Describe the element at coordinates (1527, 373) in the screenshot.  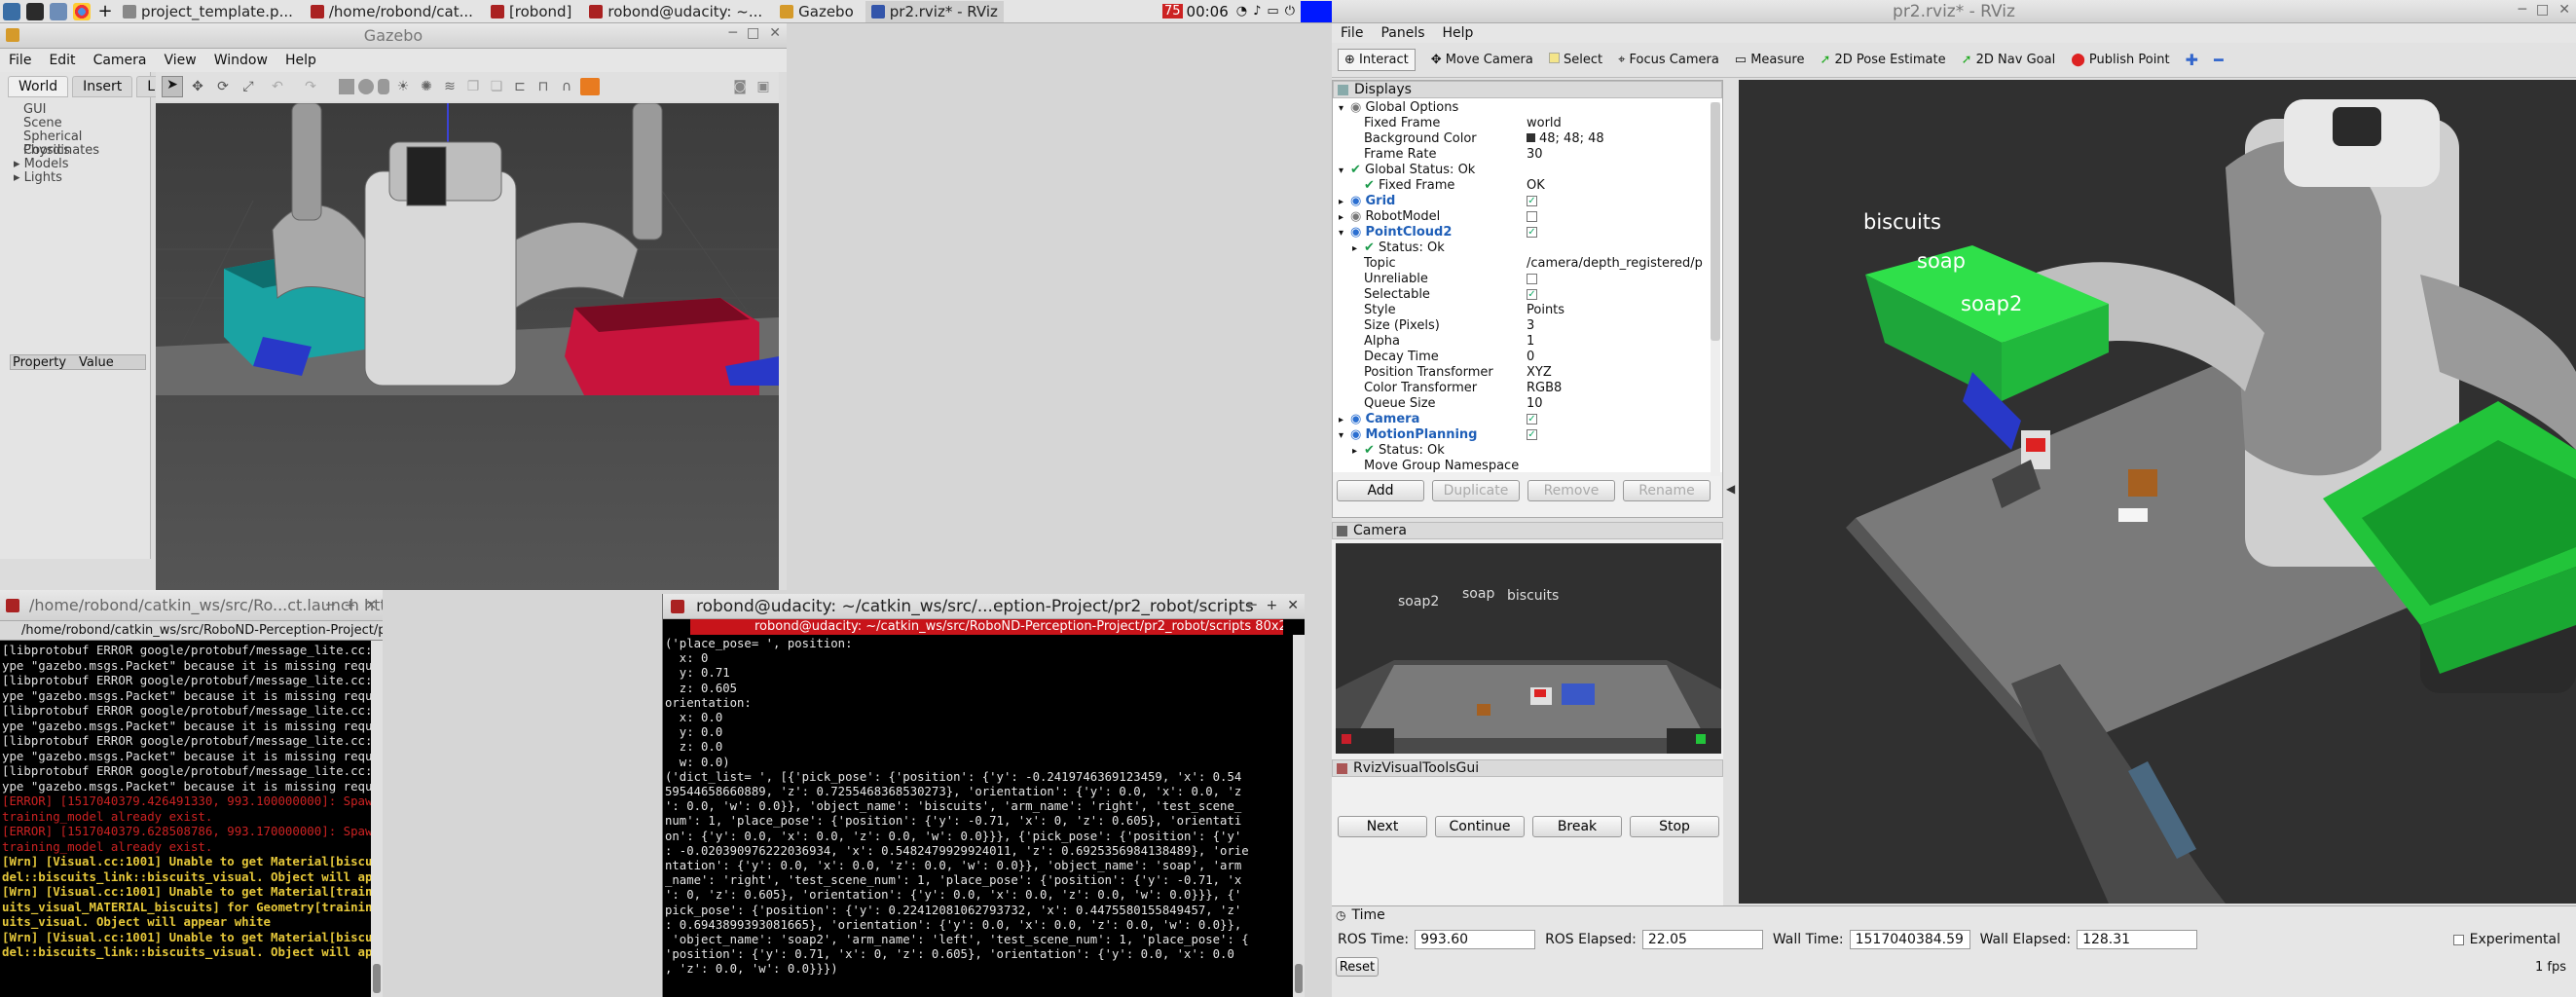
I see `display-row: Position Transformer XYZ` at that location.